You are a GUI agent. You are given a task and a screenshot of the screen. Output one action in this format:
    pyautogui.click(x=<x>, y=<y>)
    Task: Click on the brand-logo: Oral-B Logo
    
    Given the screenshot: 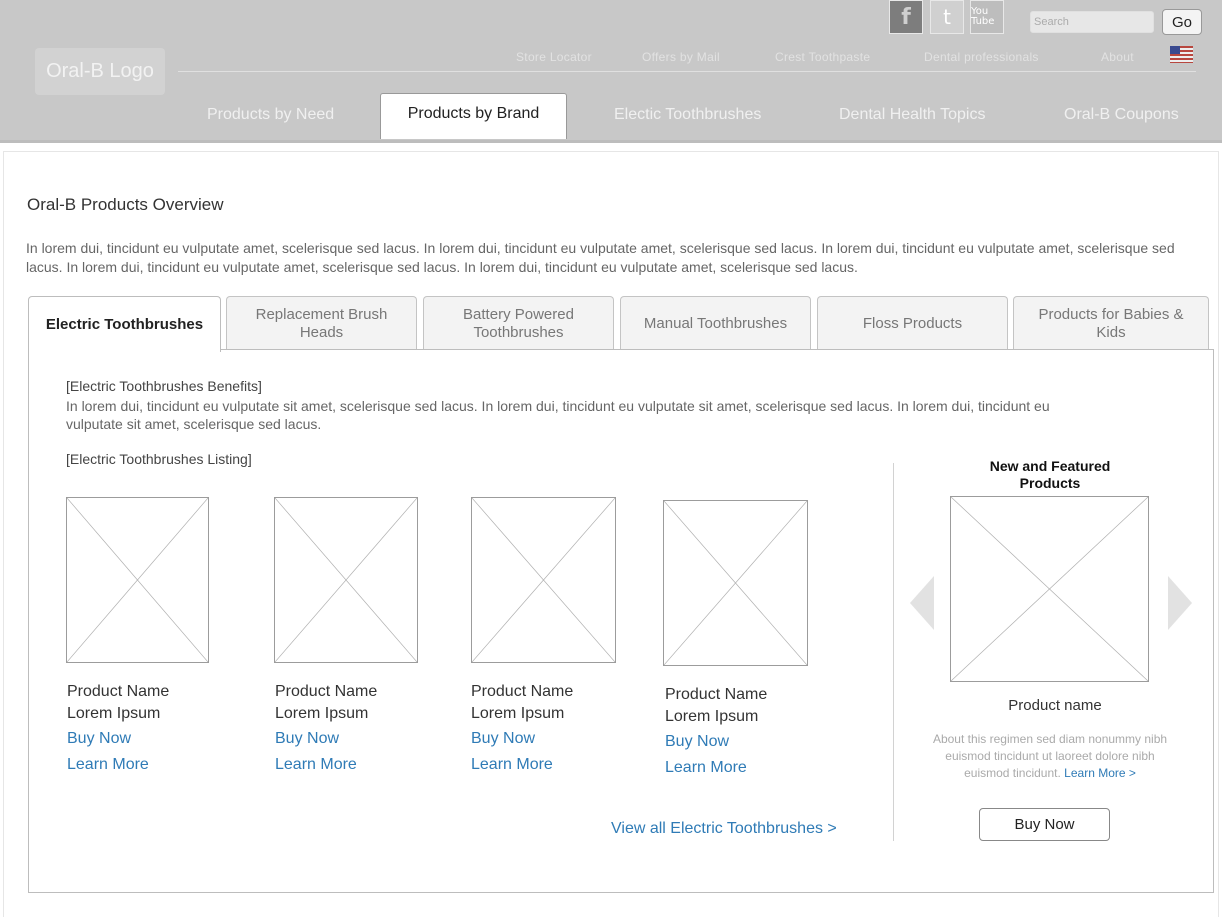 What is the action you would take?
    pyautogui.click(x=100, y=71)
    